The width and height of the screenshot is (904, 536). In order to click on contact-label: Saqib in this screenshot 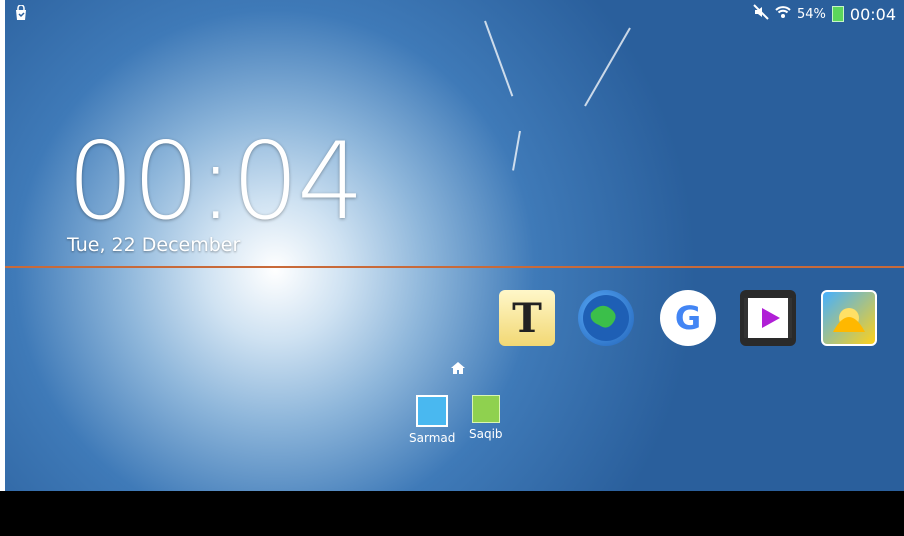, I will do `click(486, 434)`.